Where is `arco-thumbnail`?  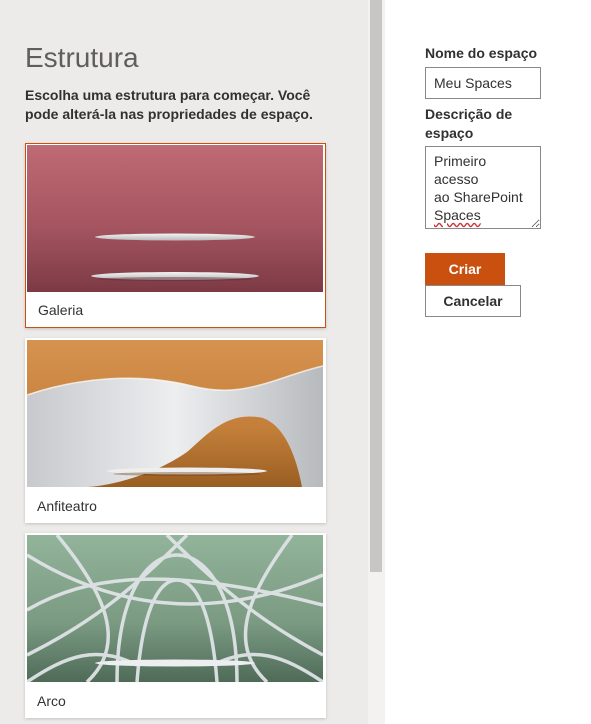 arco-thumbnail is located at coordinates (175, 608).